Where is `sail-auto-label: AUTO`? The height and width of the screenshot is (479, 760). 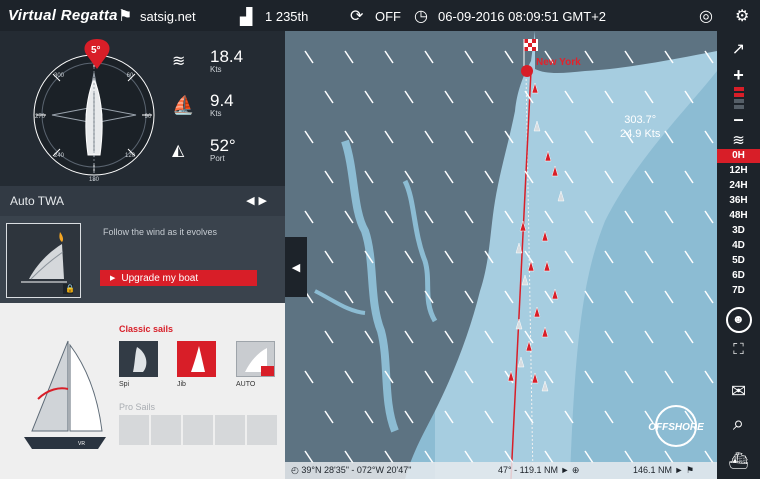
sail-auto-label: AUTO is located at coordinates (246, 384).